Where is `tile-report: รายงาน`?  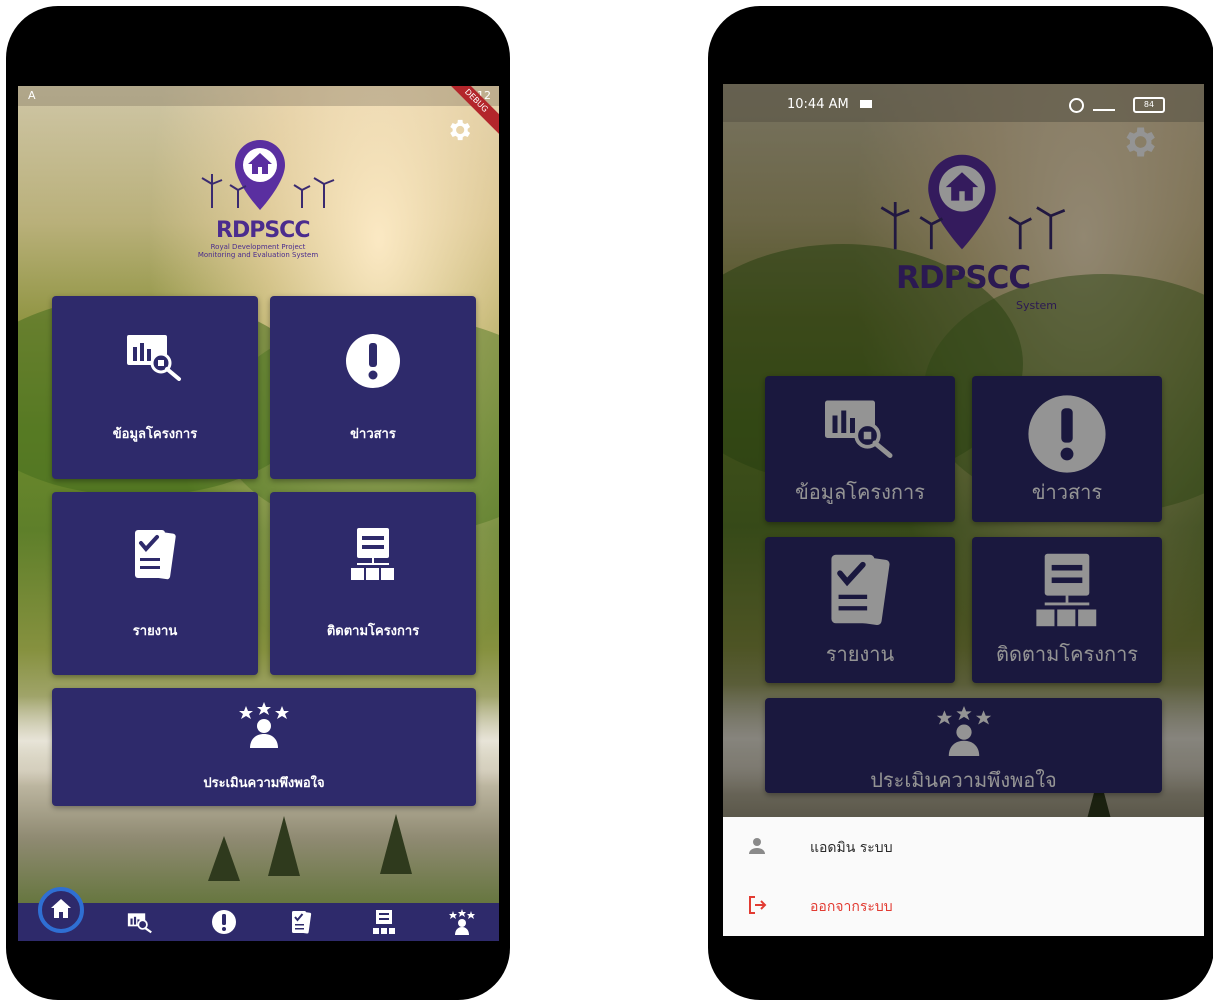 tile-report: รายงาน is located at coordinates (155, 583).